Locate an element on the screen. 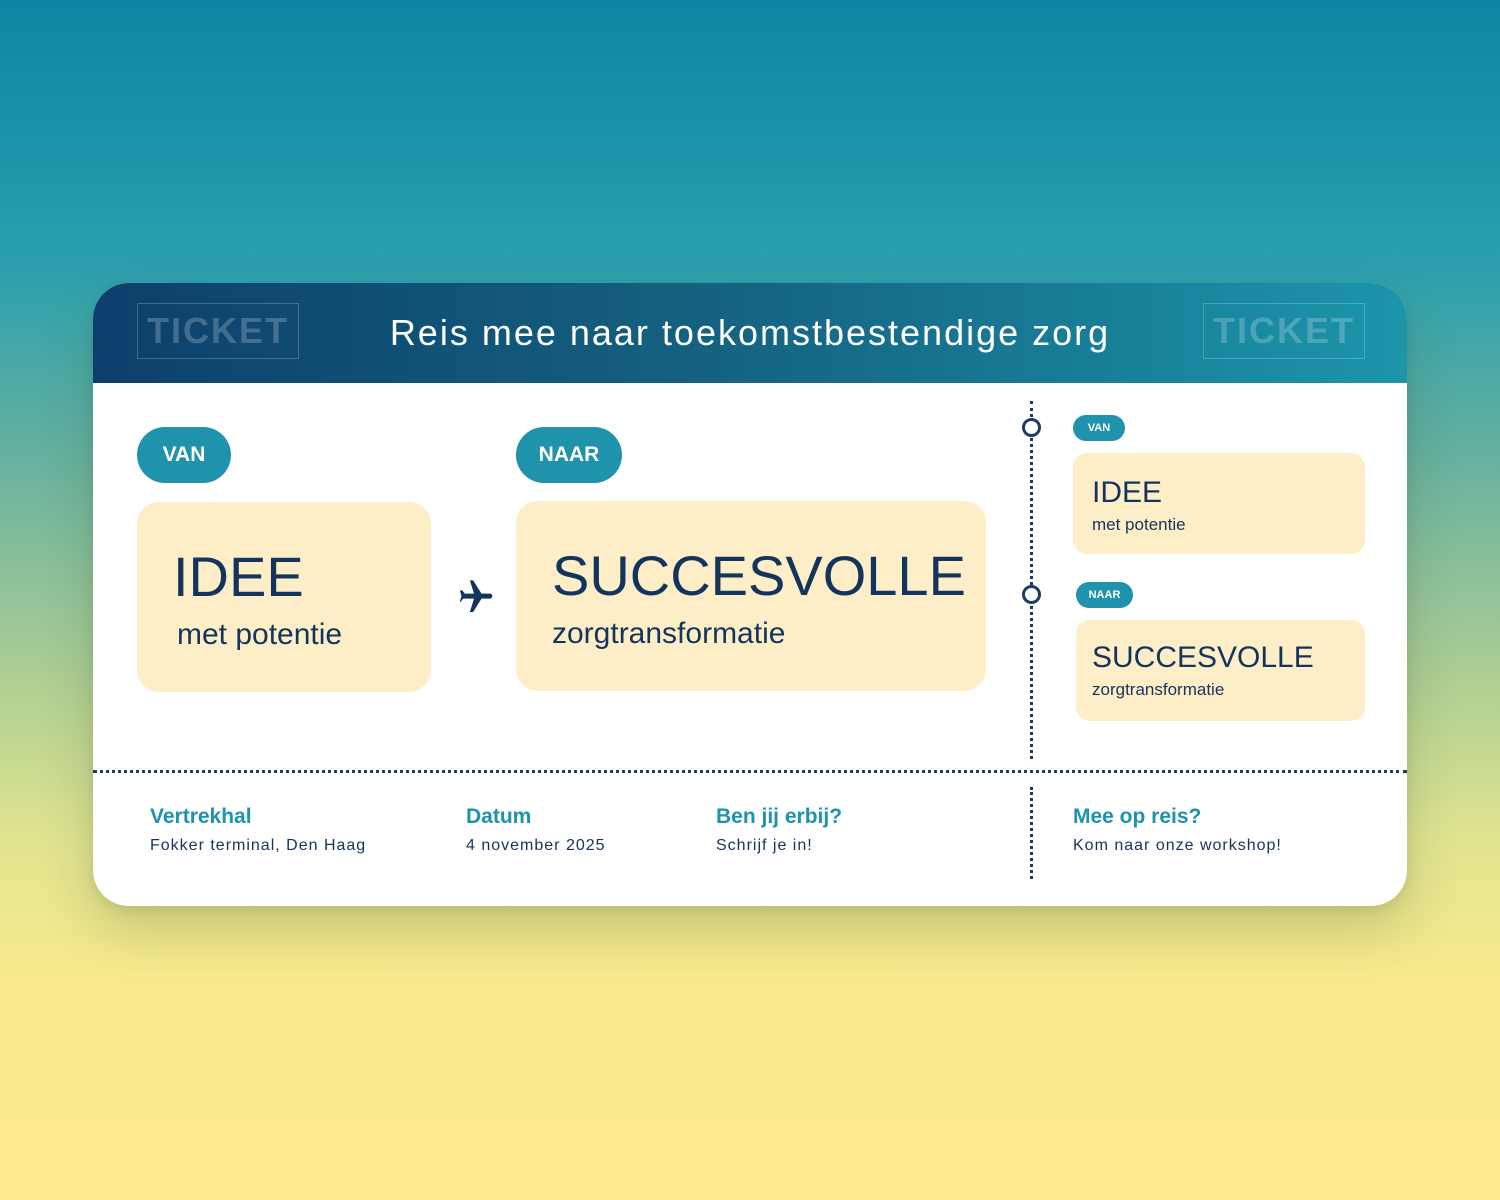 Image resolution: width=1500 pixels, height=1200 pixels. from-subtitle: met potentie is located at coordinates (260, 634).